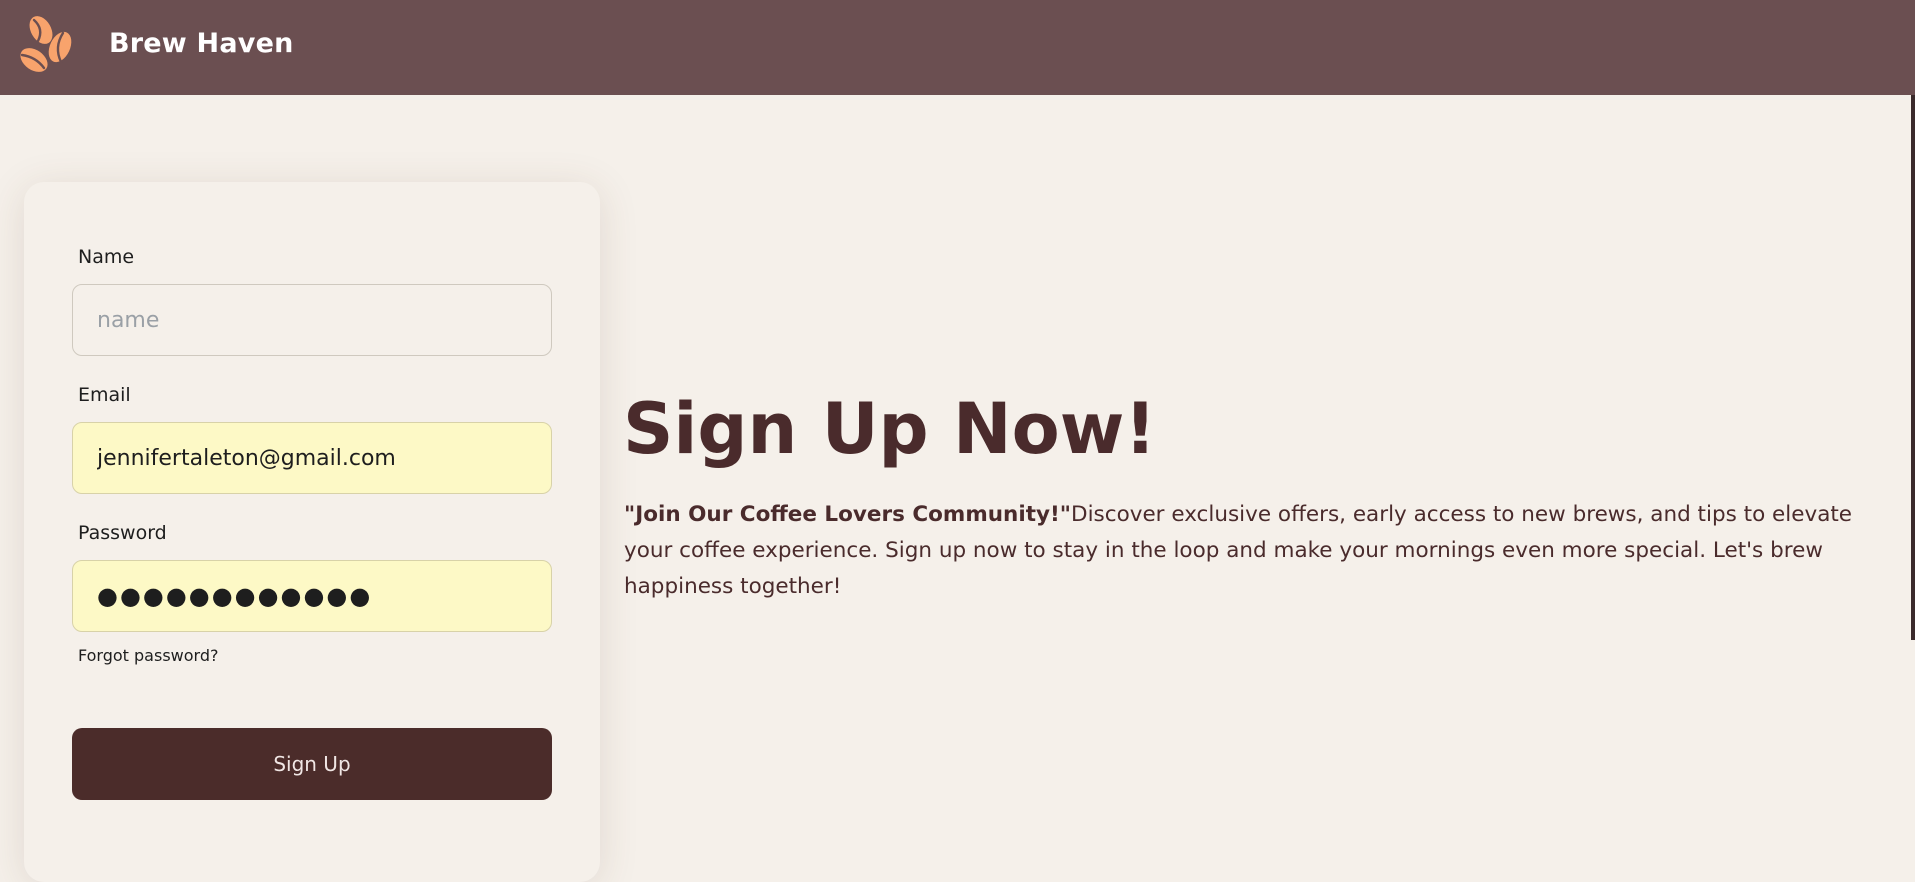  Describe the element at coordinates (122, 533) in the screenshot. I see `password-label: Password` at that location.